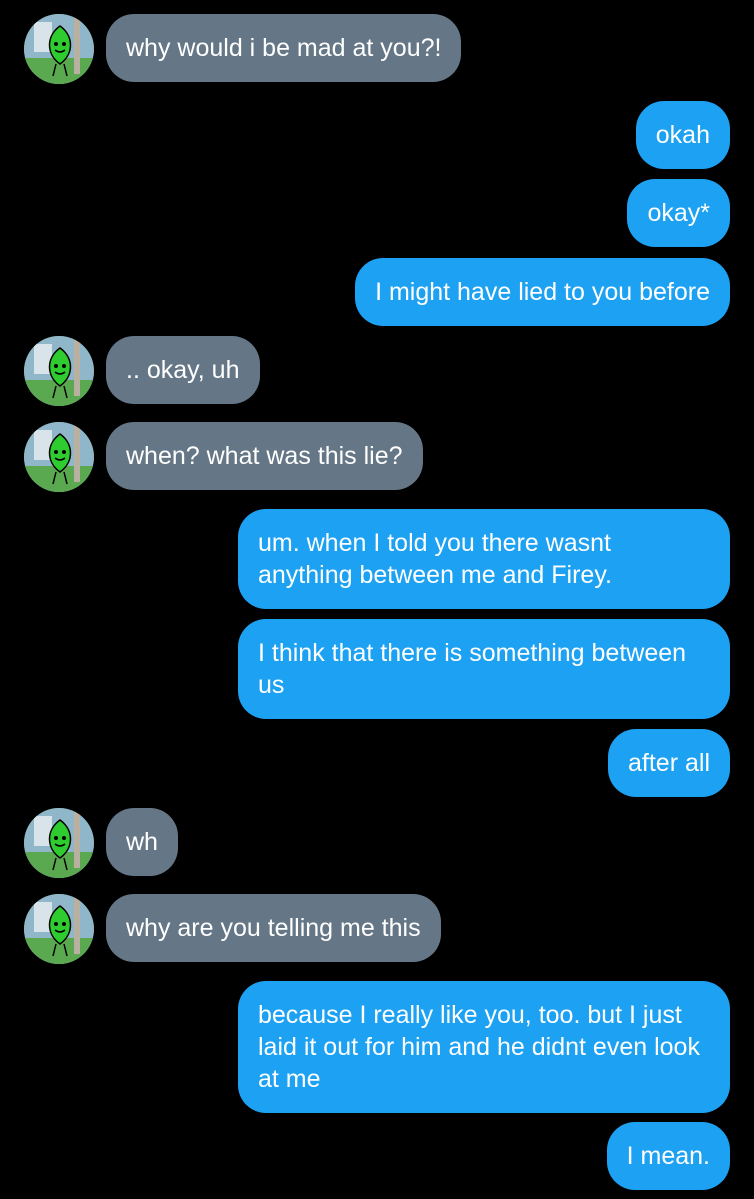  I want to click on outgoing-message-bubble: I might have lied to you before, so click(542, 292).